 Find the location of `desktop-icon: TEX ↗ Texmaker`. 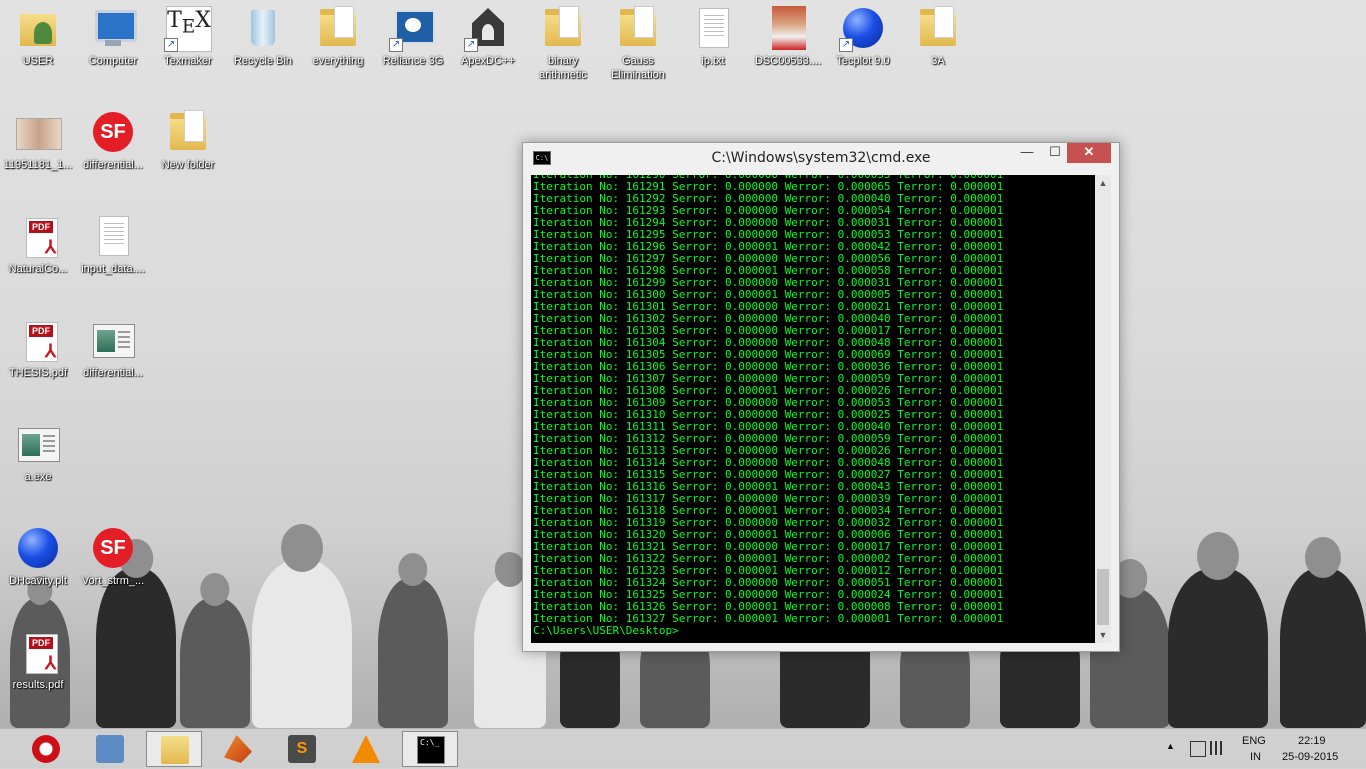

desktop-icon: TEX ↗ Texmaker is located at coordinates (188, 36).